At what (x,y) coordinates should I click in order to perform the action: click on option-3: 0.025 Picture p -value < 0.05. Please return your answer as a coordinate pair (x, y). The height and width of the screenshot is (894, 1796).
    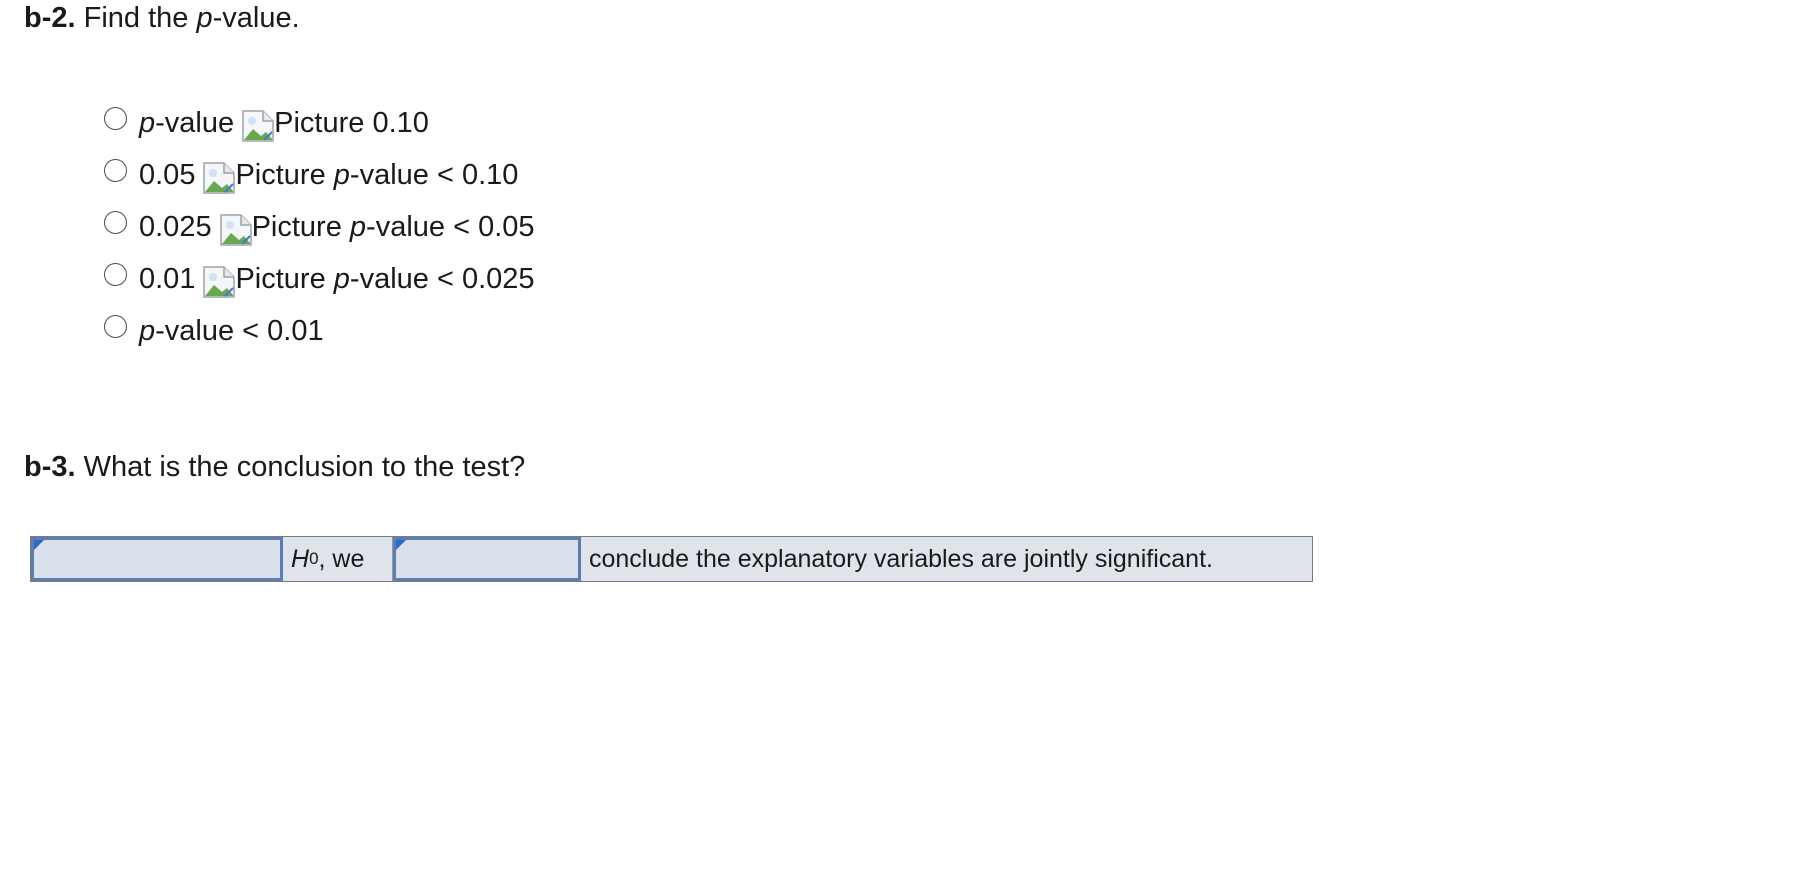
    Looking at the image, I should click on (319, 230).